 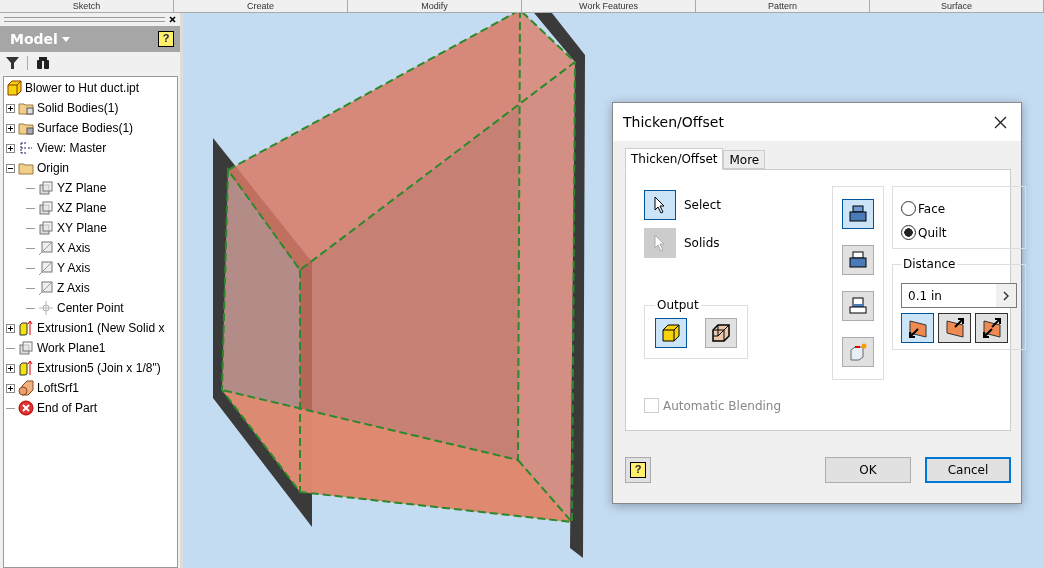 What do you see at coordinates (10, 168) in the screenshot?
I see `collapse-icon` at bounding box center [10, 168].